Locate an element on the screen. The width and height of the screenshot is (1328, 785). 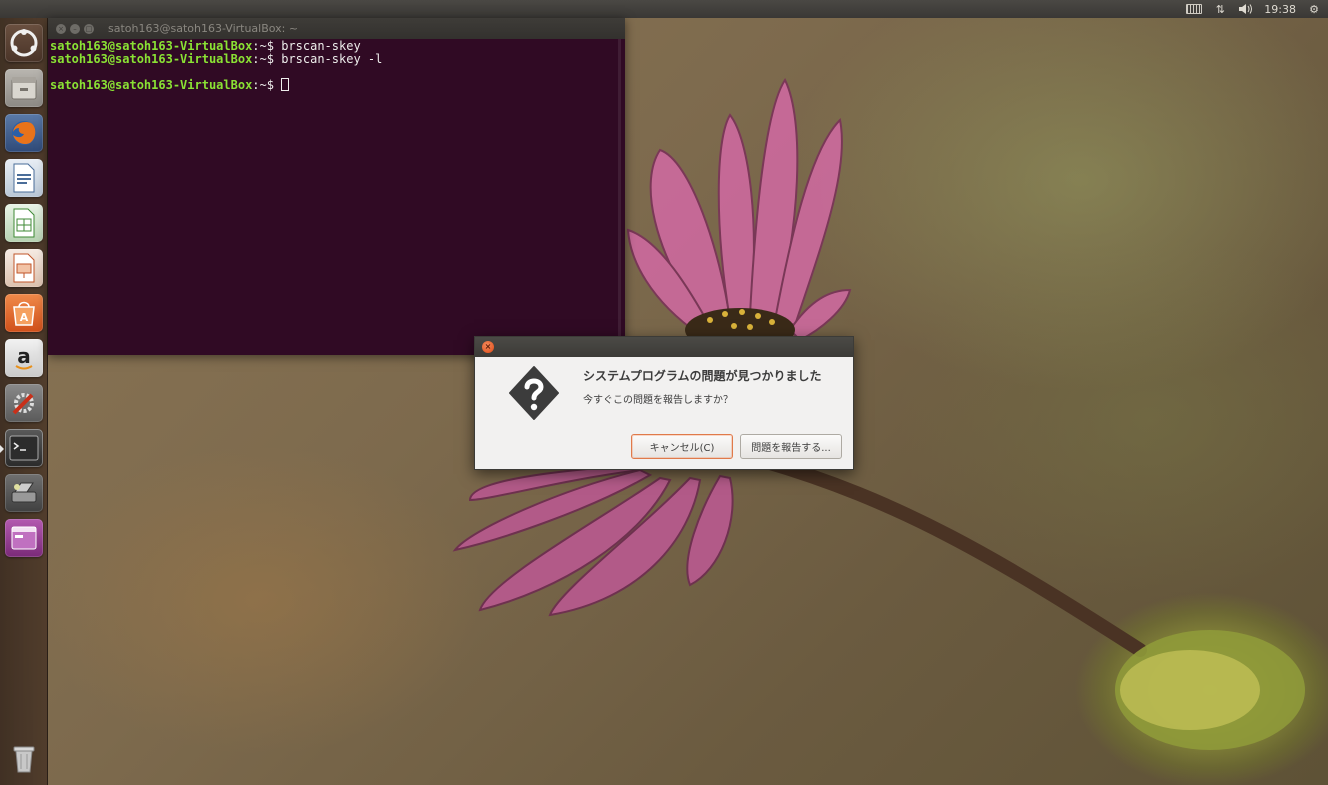
volume-icon is located at coordinates (1246, 9).